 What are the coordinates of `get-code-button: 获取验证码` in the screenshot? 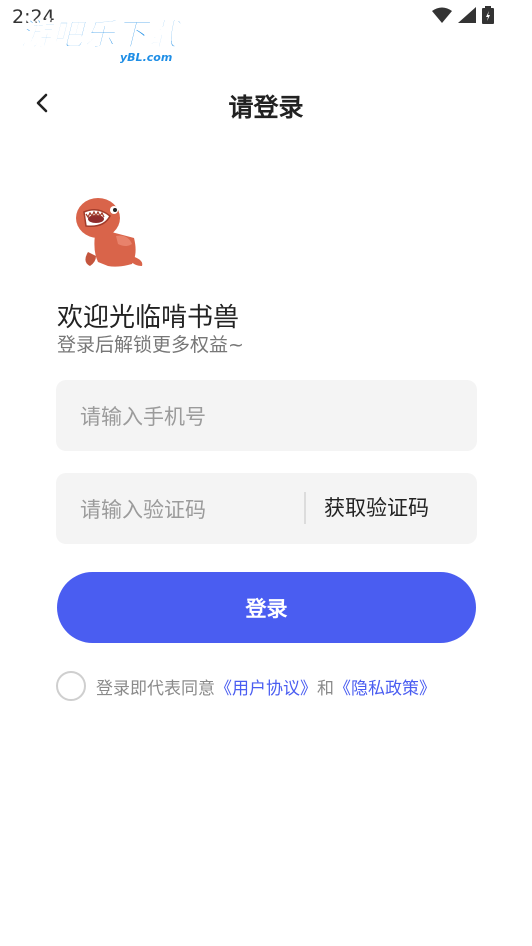 It's located at (376, 507).